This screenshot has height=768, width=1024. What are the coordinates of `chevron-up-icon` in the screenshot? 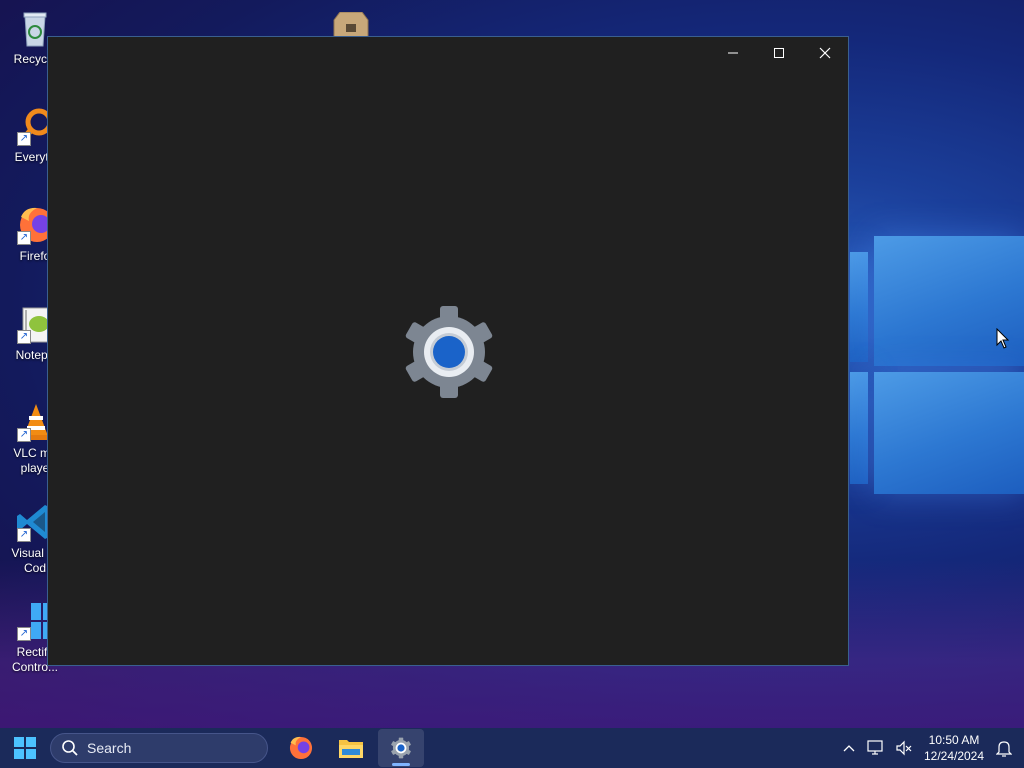 It's located at (849, 748).